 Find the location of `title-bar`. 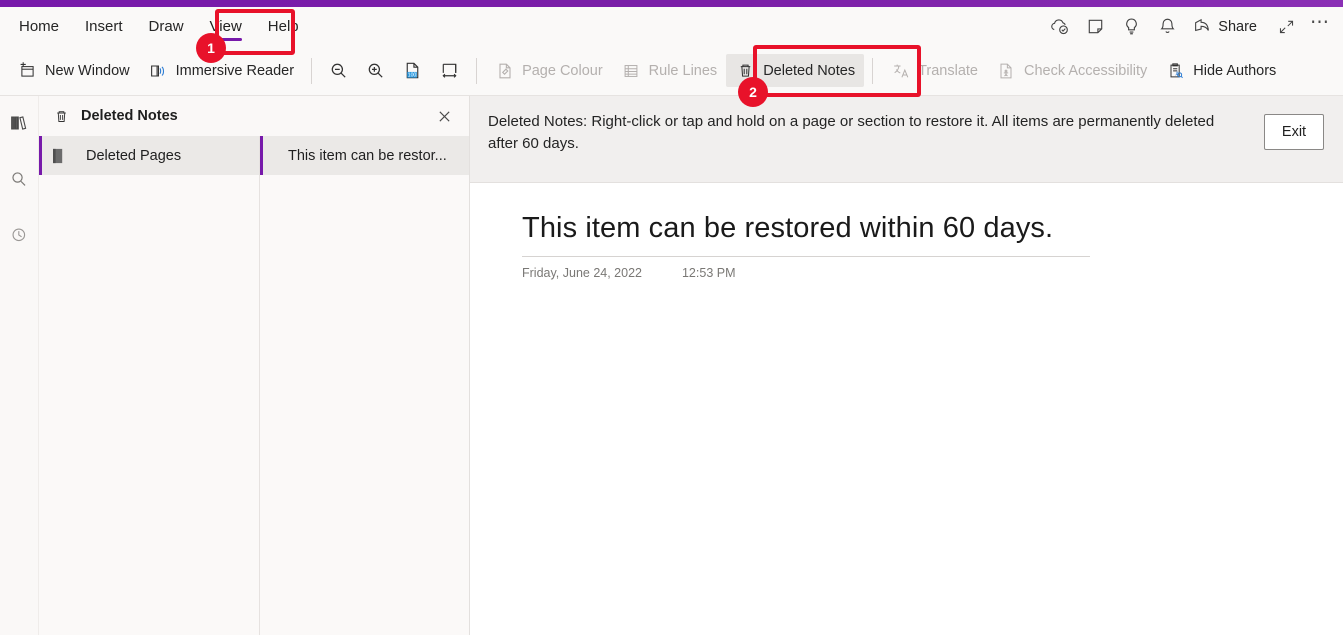

title-bar is located at coordinates (671, 3).